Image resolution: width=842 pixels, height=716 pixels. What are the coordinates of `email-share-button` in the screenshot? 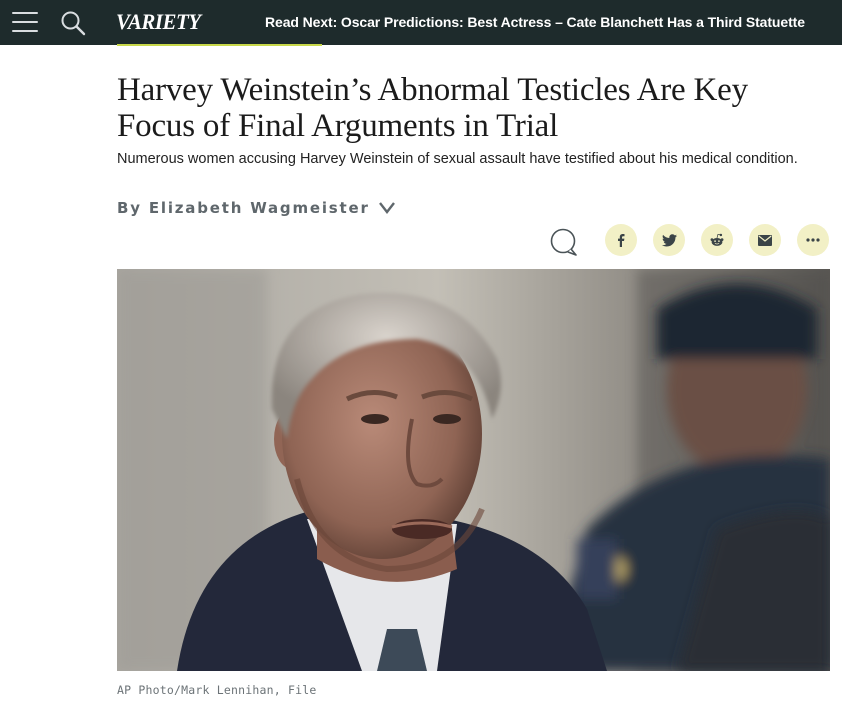 It's located at (765, 240).